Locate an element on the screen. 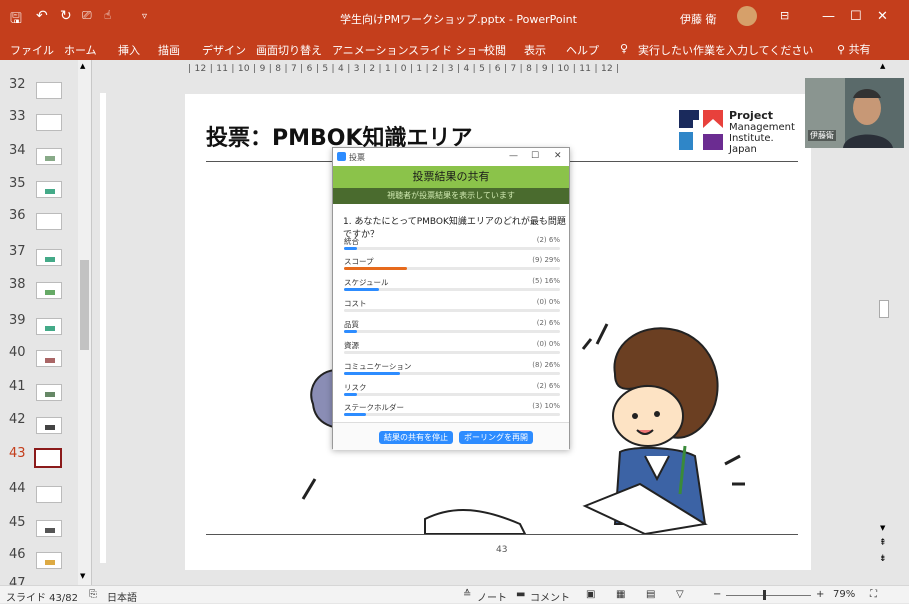  option-value: (2) 6% is located at coordinates (548, 386).